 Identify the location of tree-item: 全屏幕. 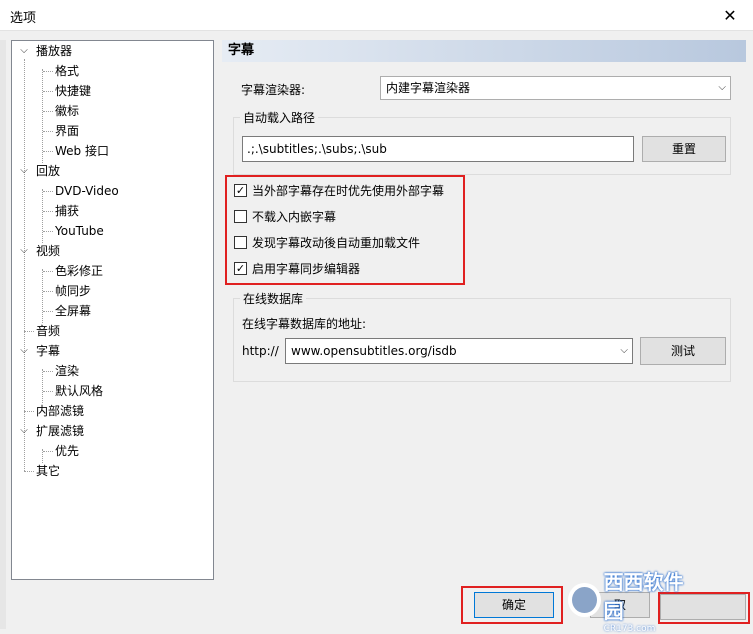
(67, 311).